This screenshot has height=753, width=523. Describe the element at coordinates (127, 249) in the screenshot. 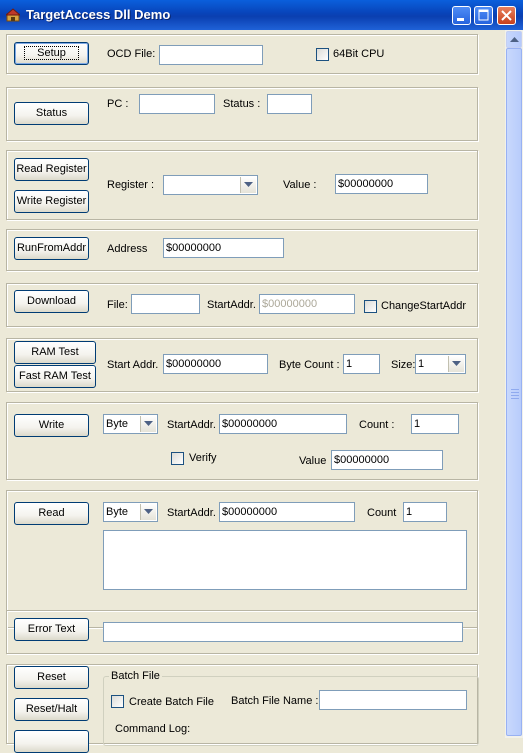

I see `address-label: Address` at that location.